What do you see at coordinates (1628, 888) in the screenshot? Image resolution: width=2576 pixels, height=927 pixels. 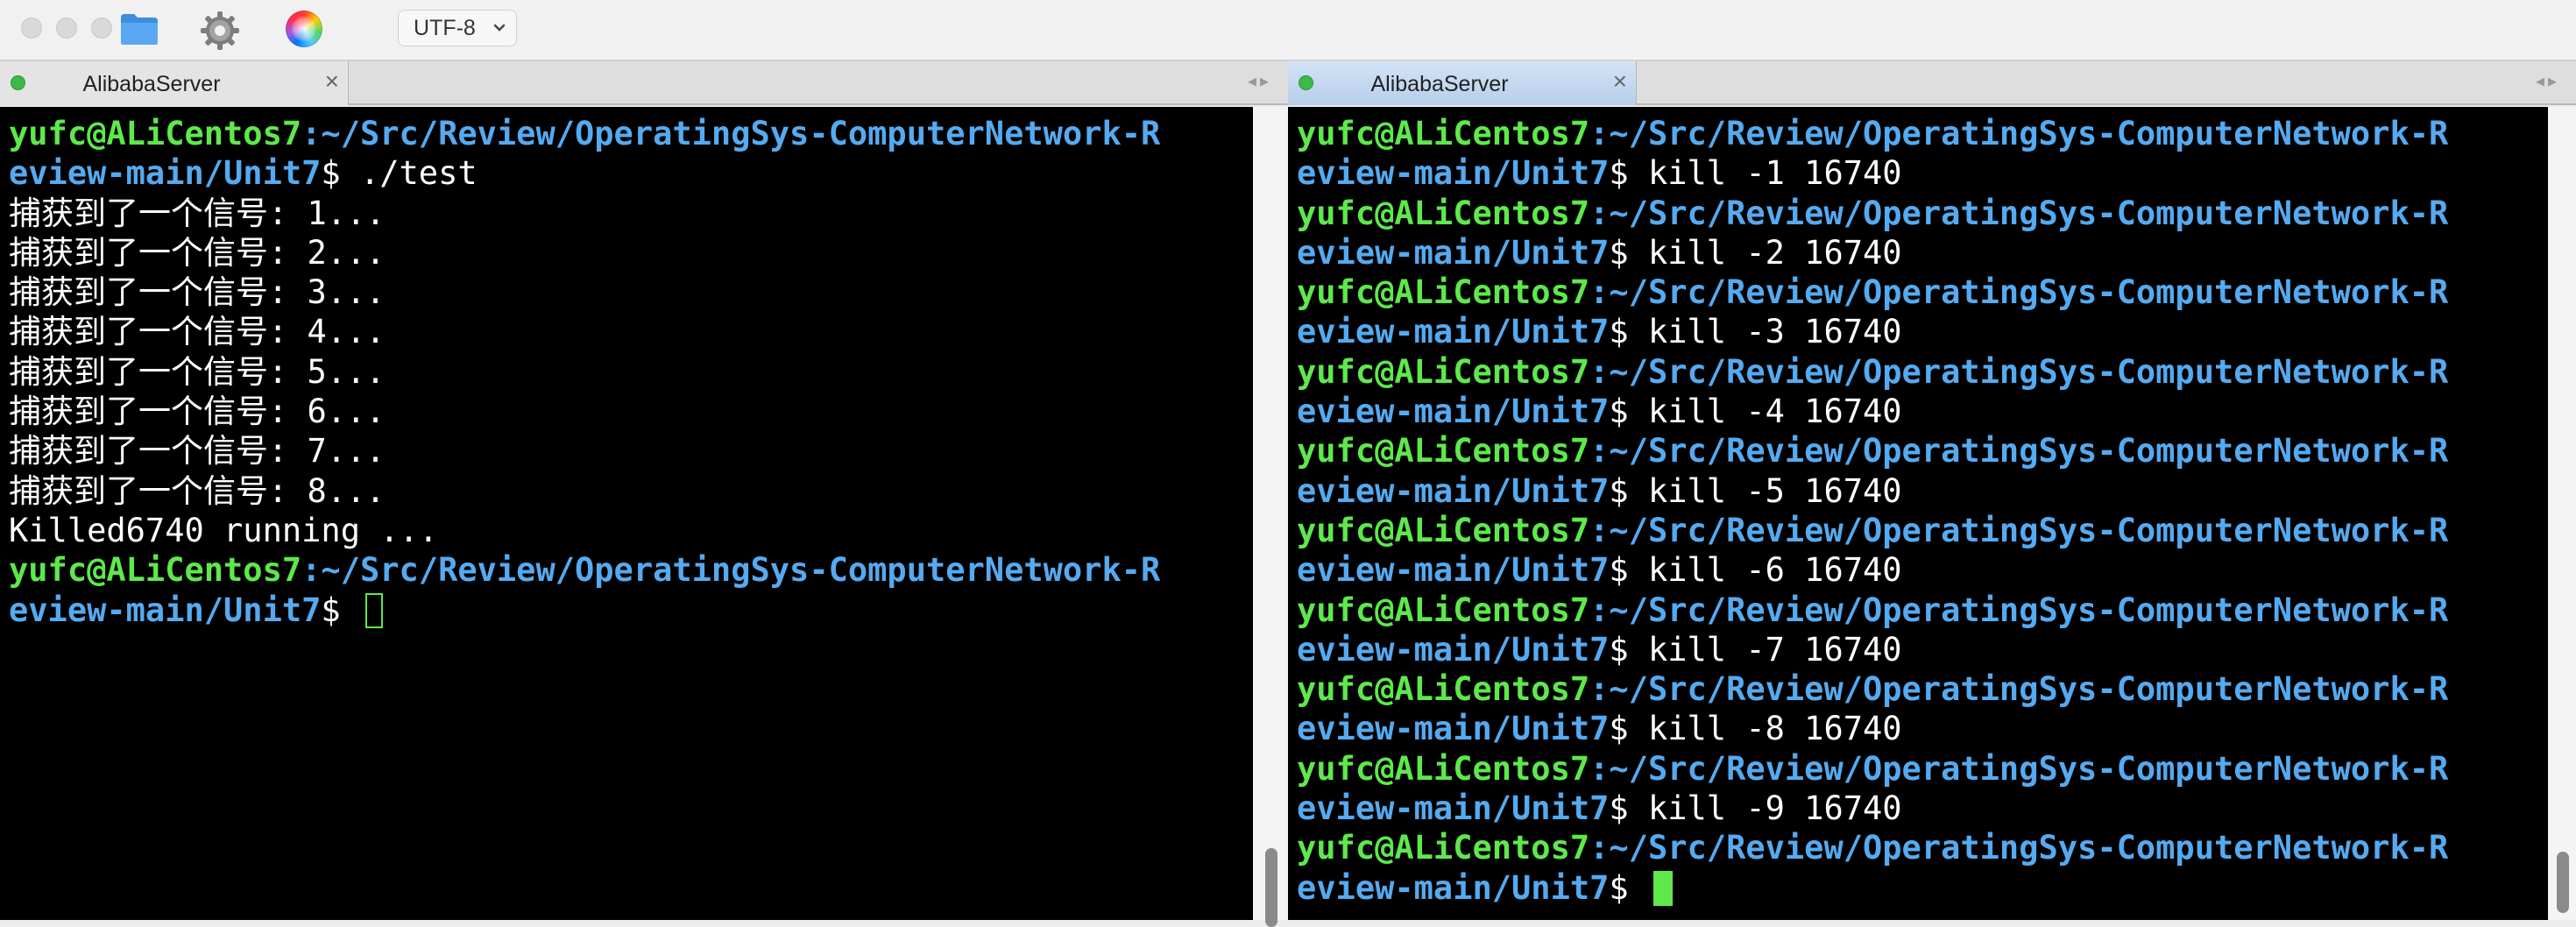 I see `command-text: $` at bounding box center [1628, 888].